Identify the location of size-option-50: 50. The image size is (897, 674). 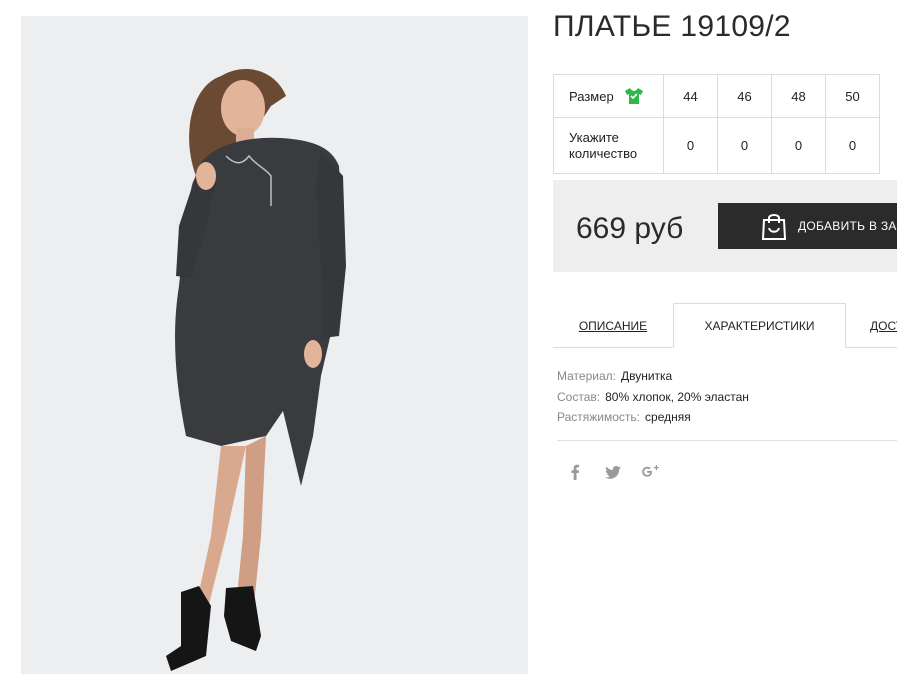
(852, 96).